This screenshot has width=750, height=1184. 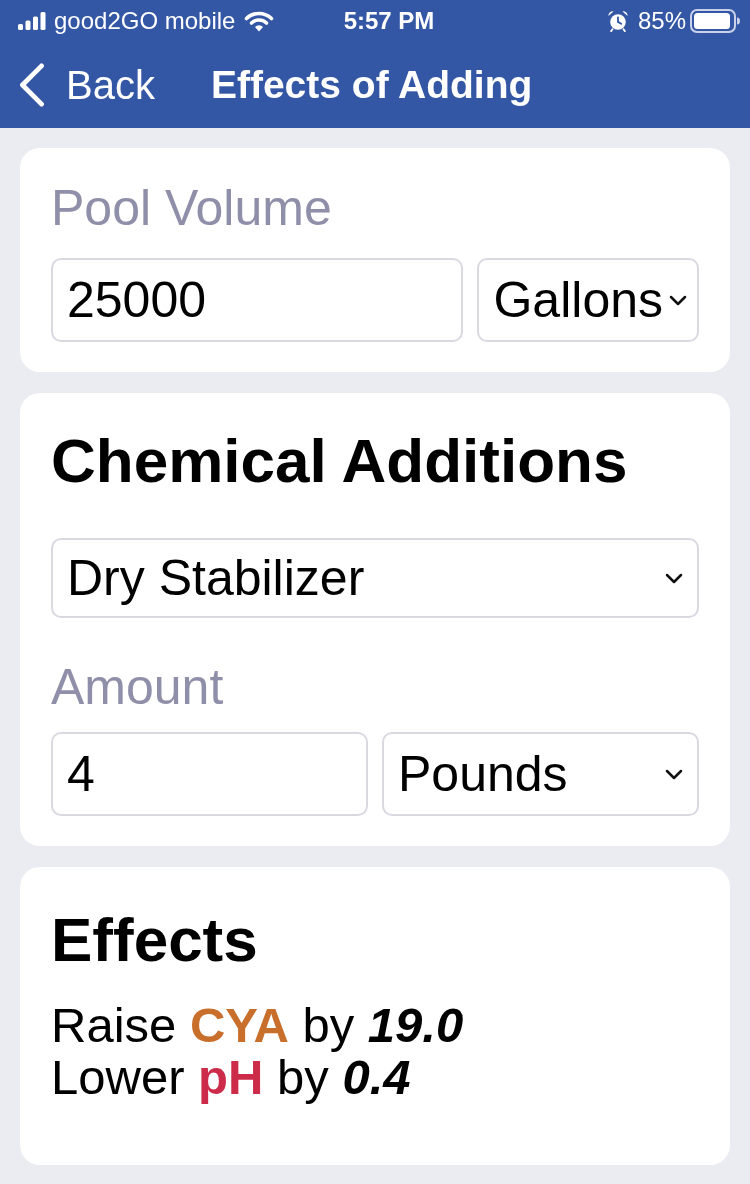 What do you see at coordinates (209, 774) in the screenshot?
I see `amount-input: 4` at bounding box center [209, 774].